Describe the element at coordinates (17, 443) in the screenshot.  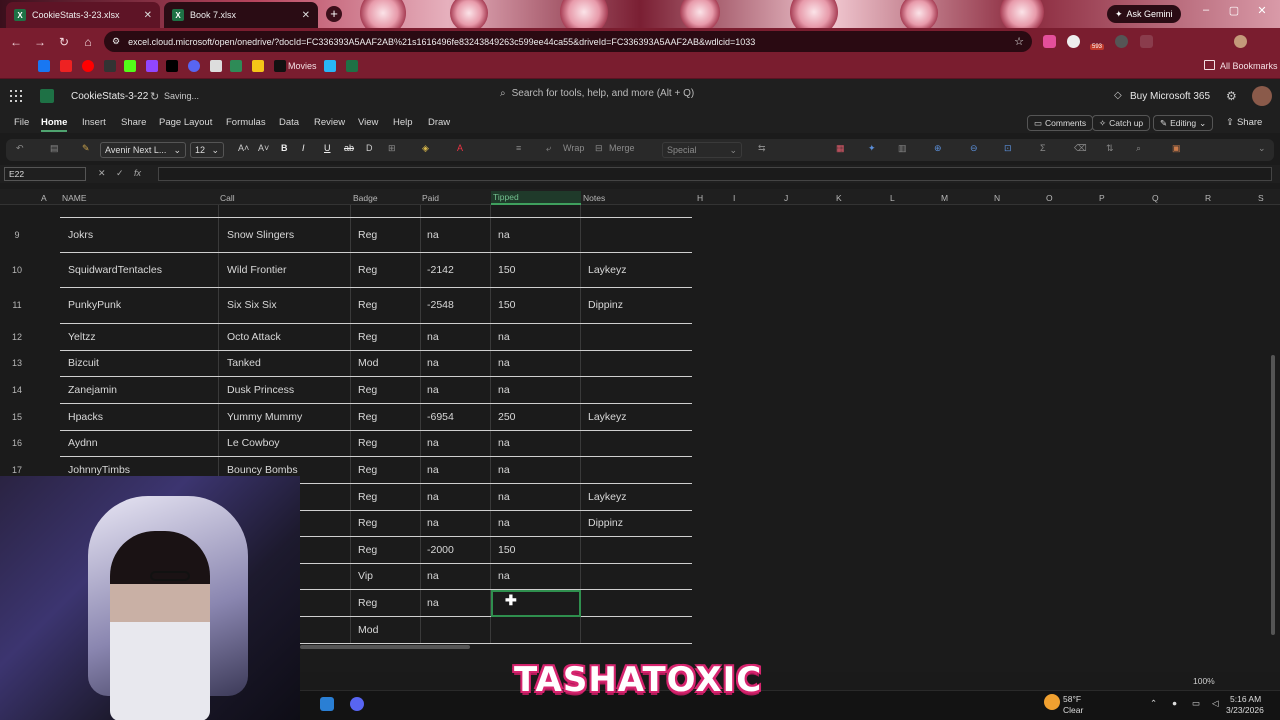
I see `row-header: 16` at that location.